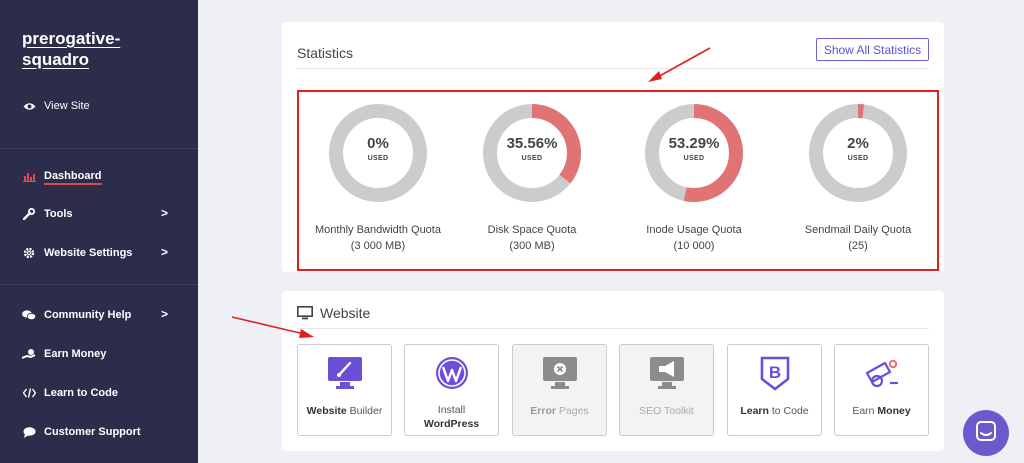  I want to click on sidebar-item-community-help: Community Help >, so click(97, 315).